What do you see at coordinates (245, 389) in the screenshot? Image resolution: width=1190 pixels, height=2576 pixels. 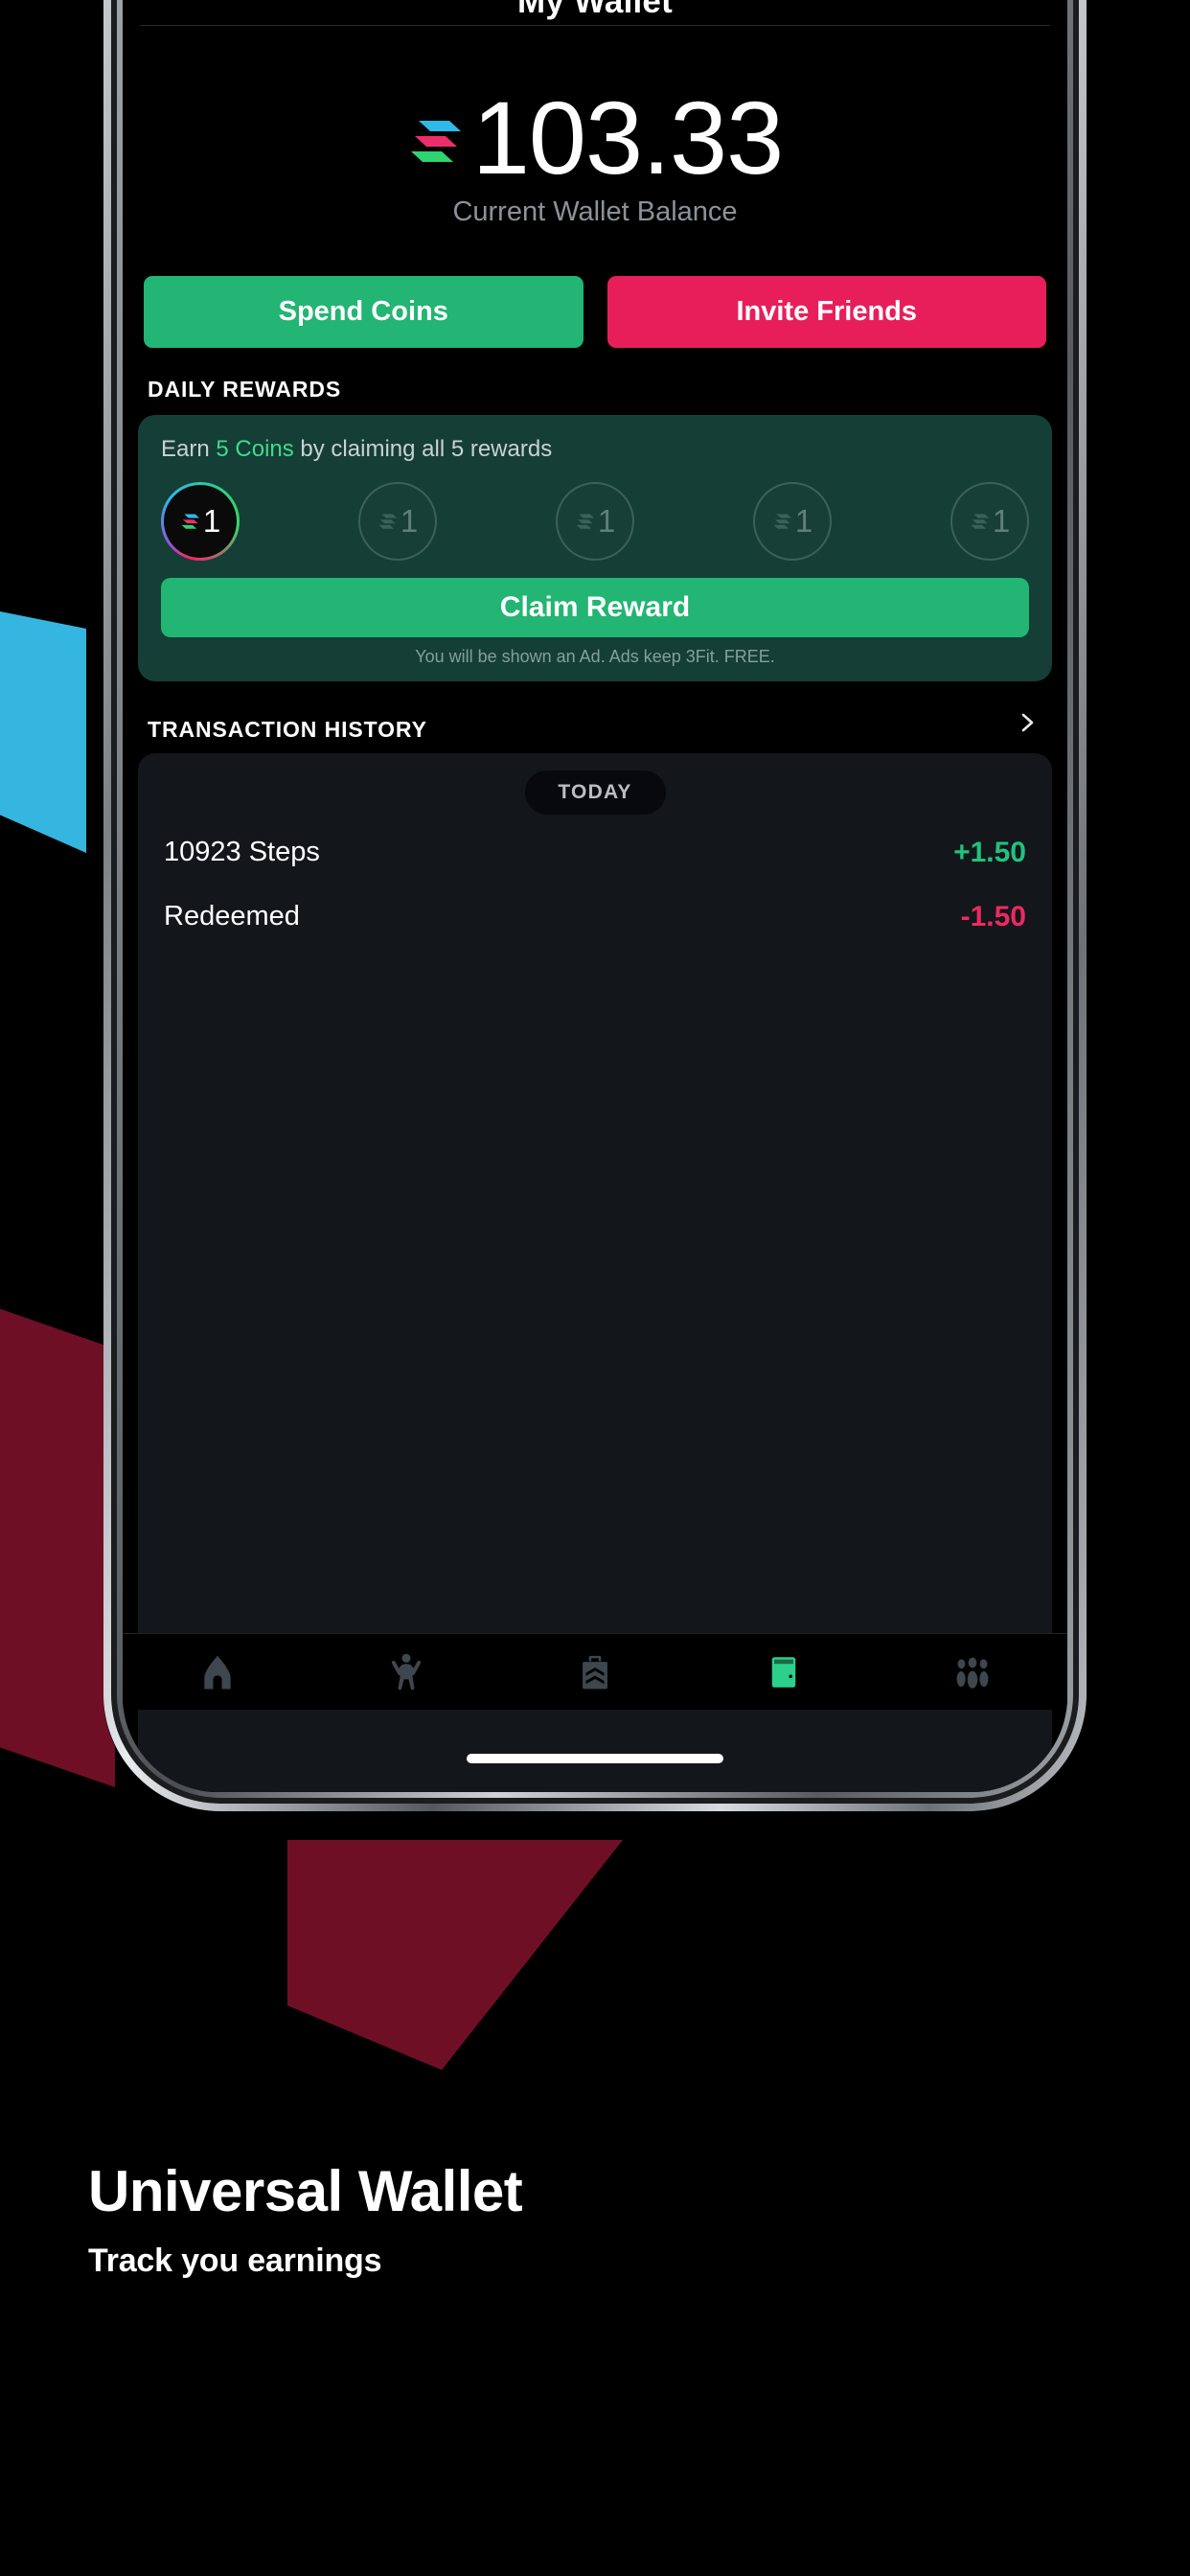 I see `daily-rewards-heading: DAILY REWARDS` at bounding box center [245, 389].